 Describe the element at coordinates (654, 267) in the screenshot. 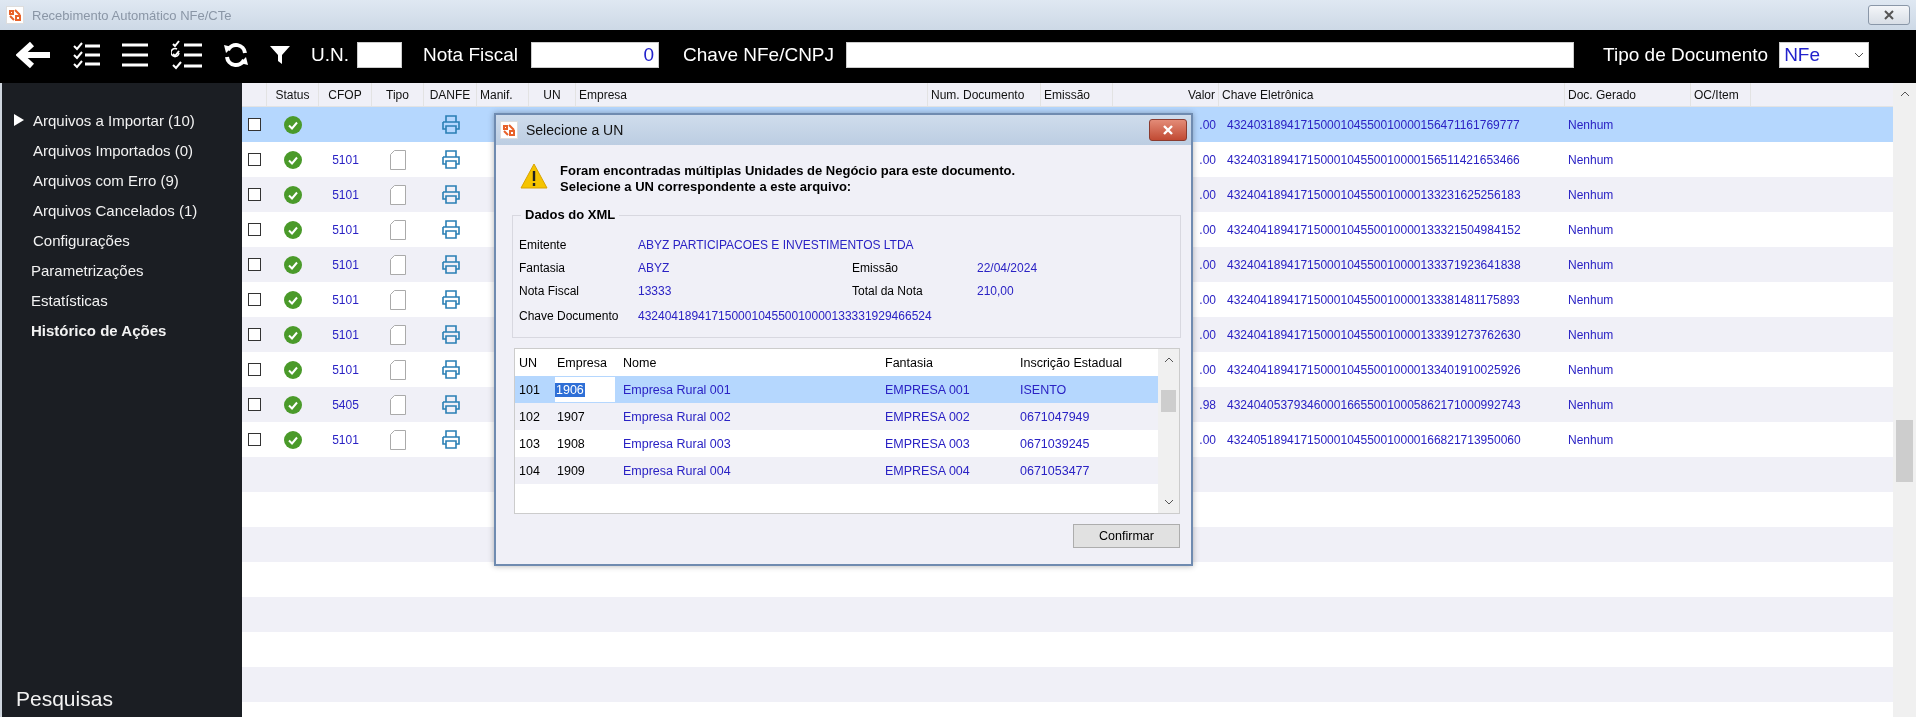

I see `field-value: ABYZ` at that location.